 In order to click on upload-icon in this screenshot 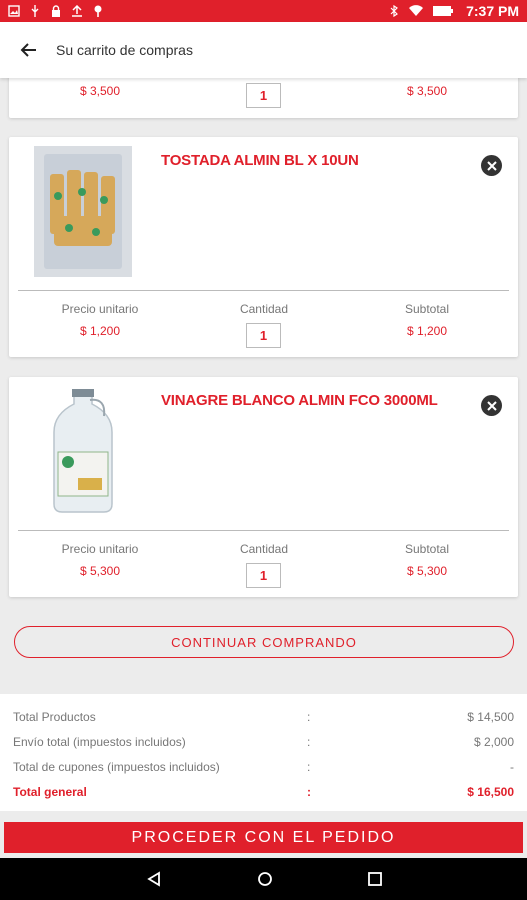, I will do `click(77, 11)`.